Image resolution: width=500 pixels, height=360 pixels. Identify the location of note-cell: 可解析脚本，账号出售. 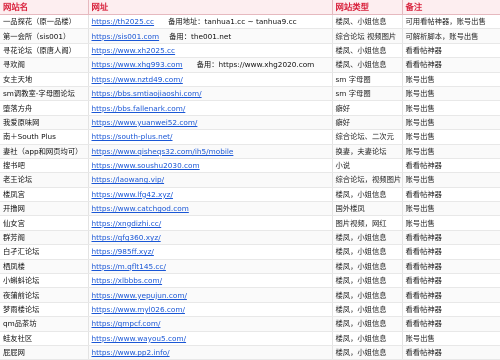
(451, 36).